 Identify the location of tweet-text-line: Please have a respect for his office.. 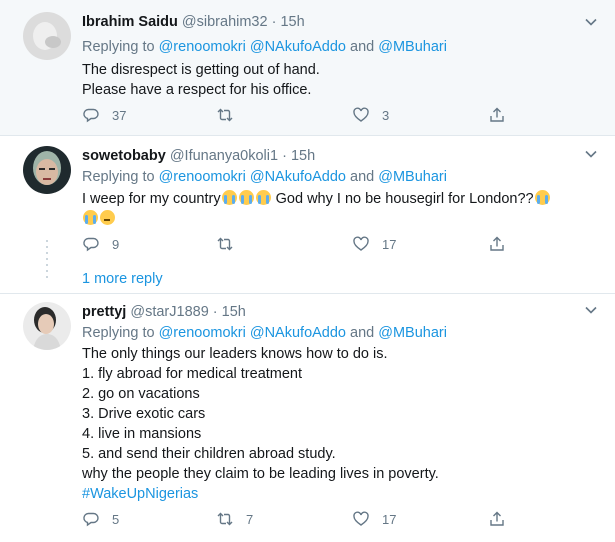
(197, 90).